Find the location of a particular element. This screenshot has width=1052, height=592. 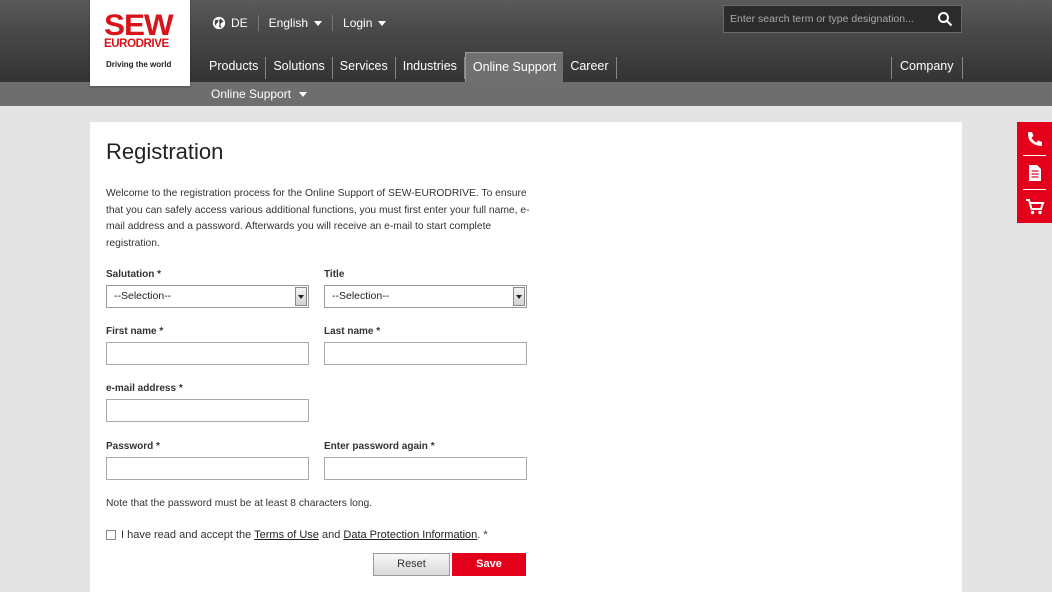

data-protection-link: Data Protection Information is located at coordinates (410, 535).